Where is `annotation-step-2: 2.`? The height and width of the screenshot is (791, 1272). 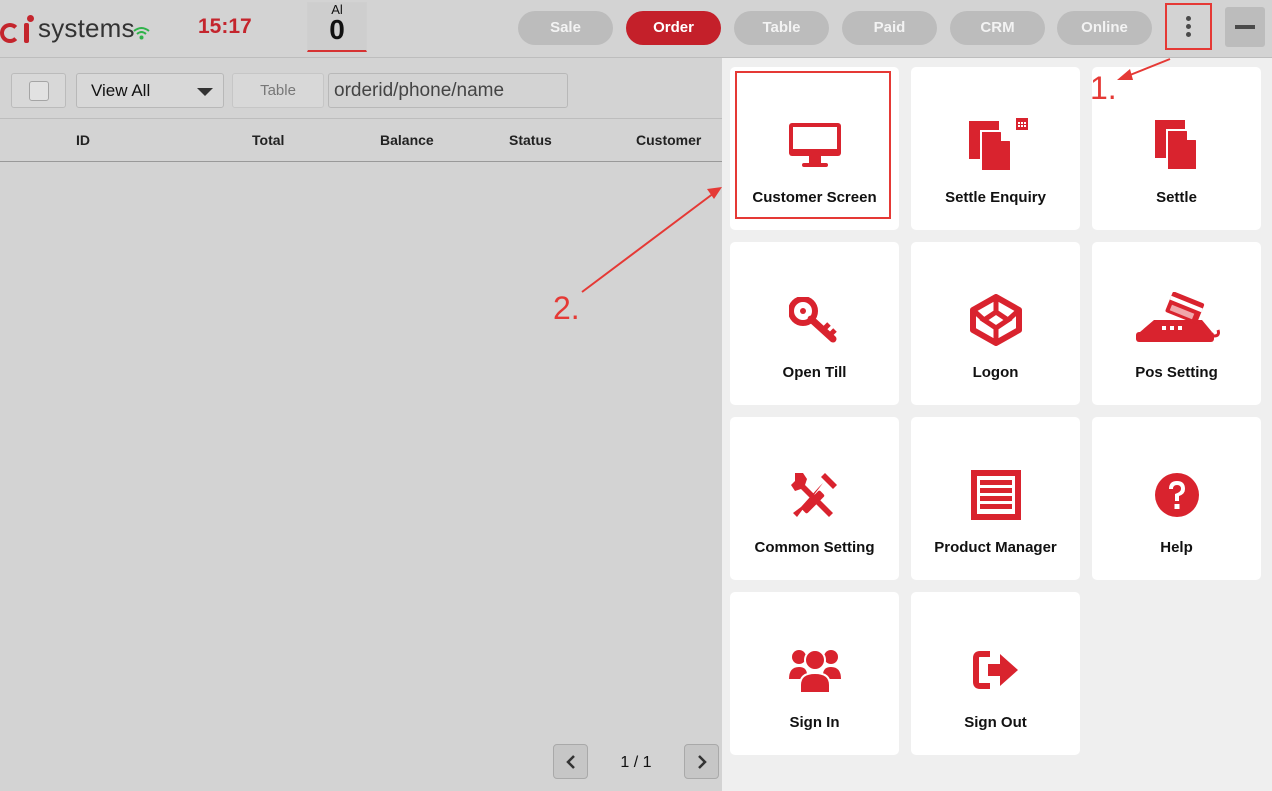
annotation-step-2: 2. is located at coordinates (566, 308).